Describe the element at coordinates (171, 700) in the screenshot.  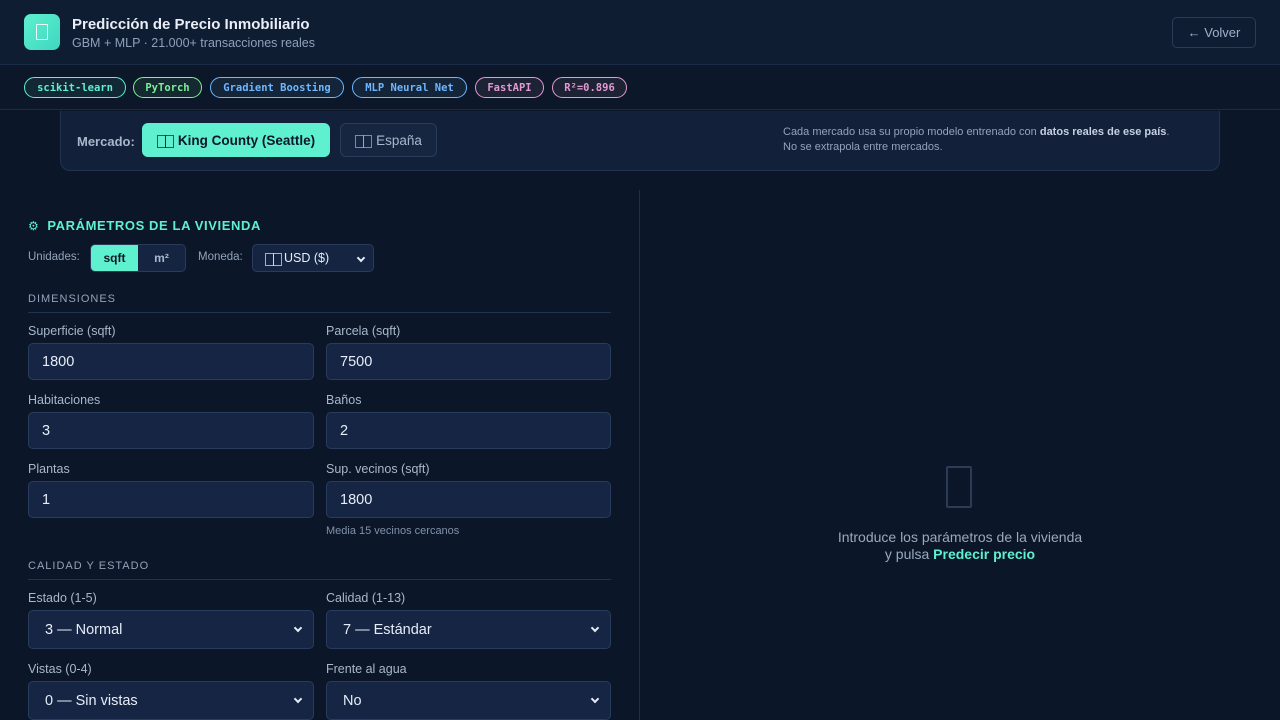
I see `view-select: 0 — Sin vistas` at that location.